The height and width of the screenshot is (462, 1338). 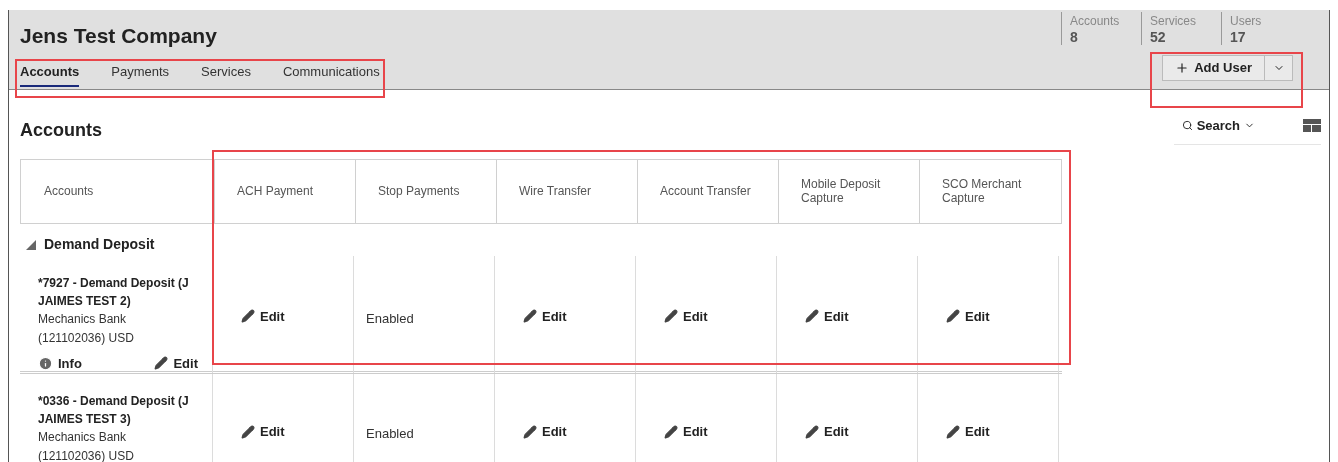 I want to click on plus-icon, so click(x=1182, y=68).